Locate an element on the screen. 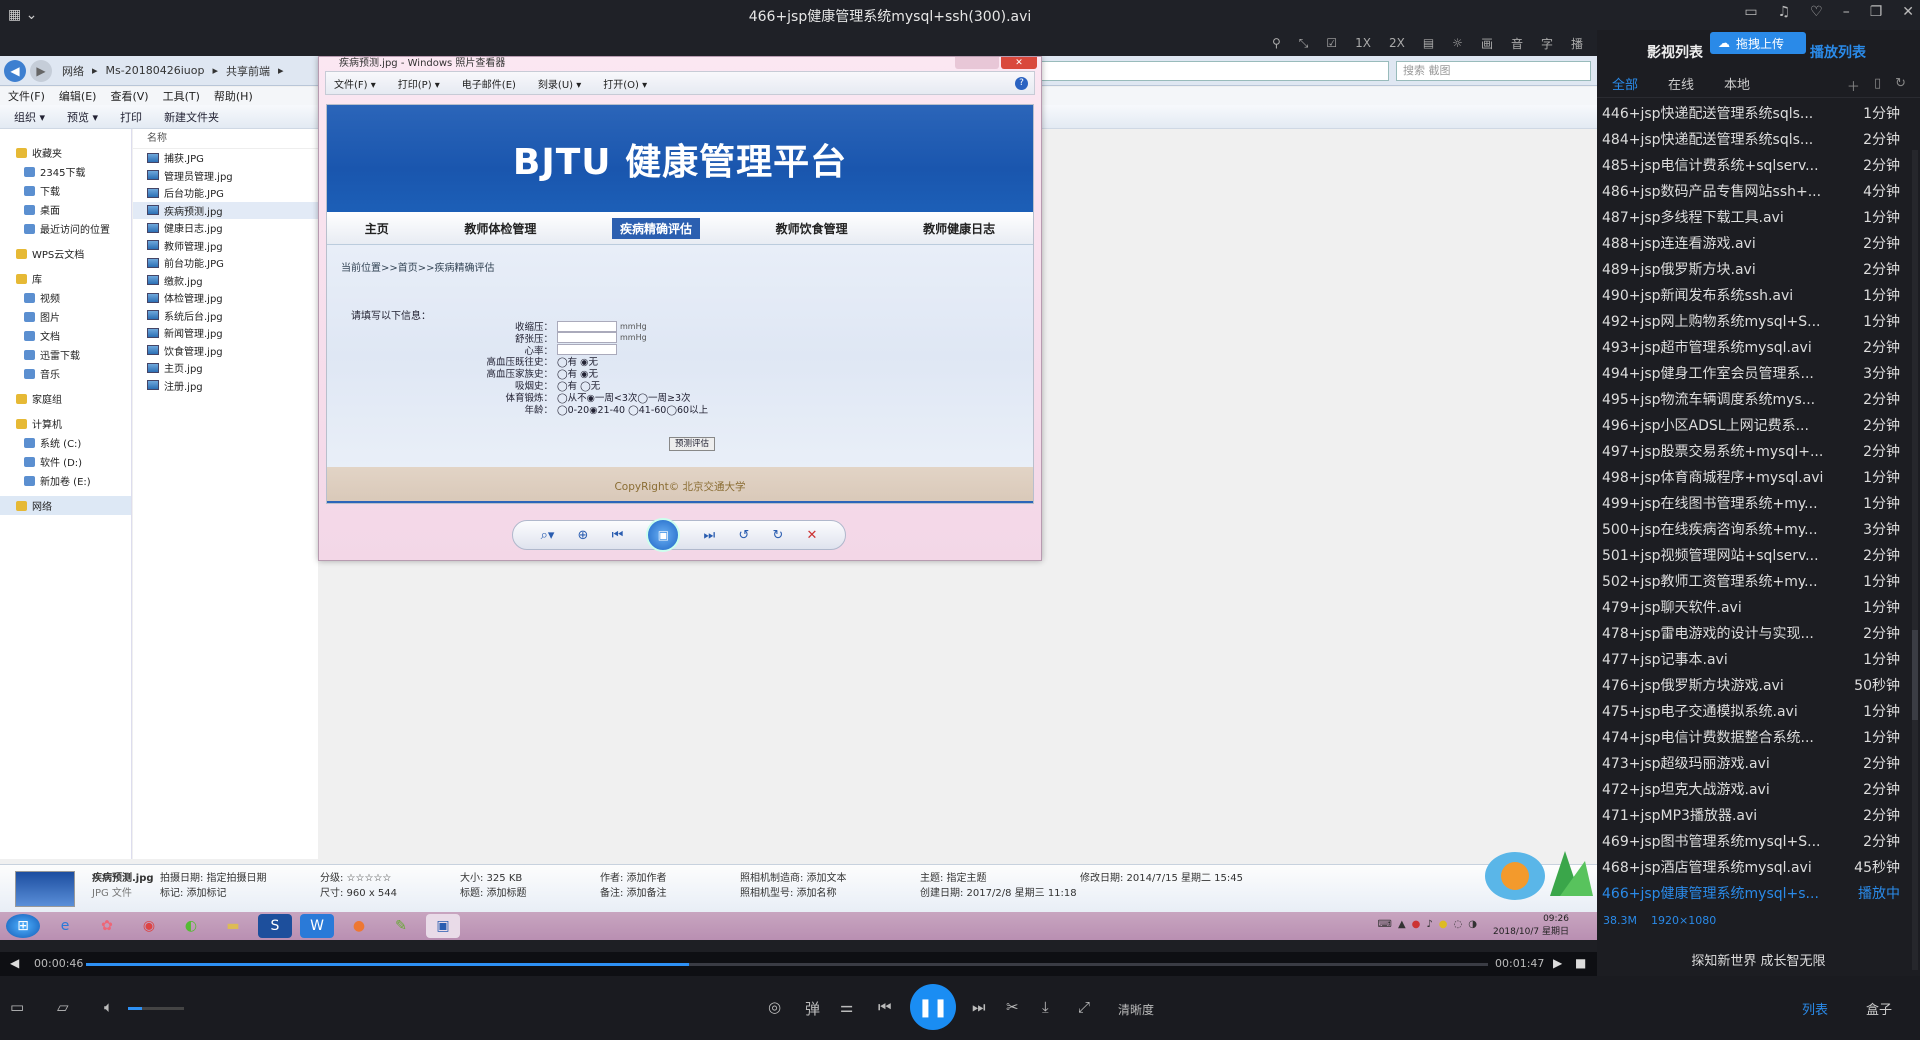  actual-size-icon: ⊕ is located at coordinates (583, 535).